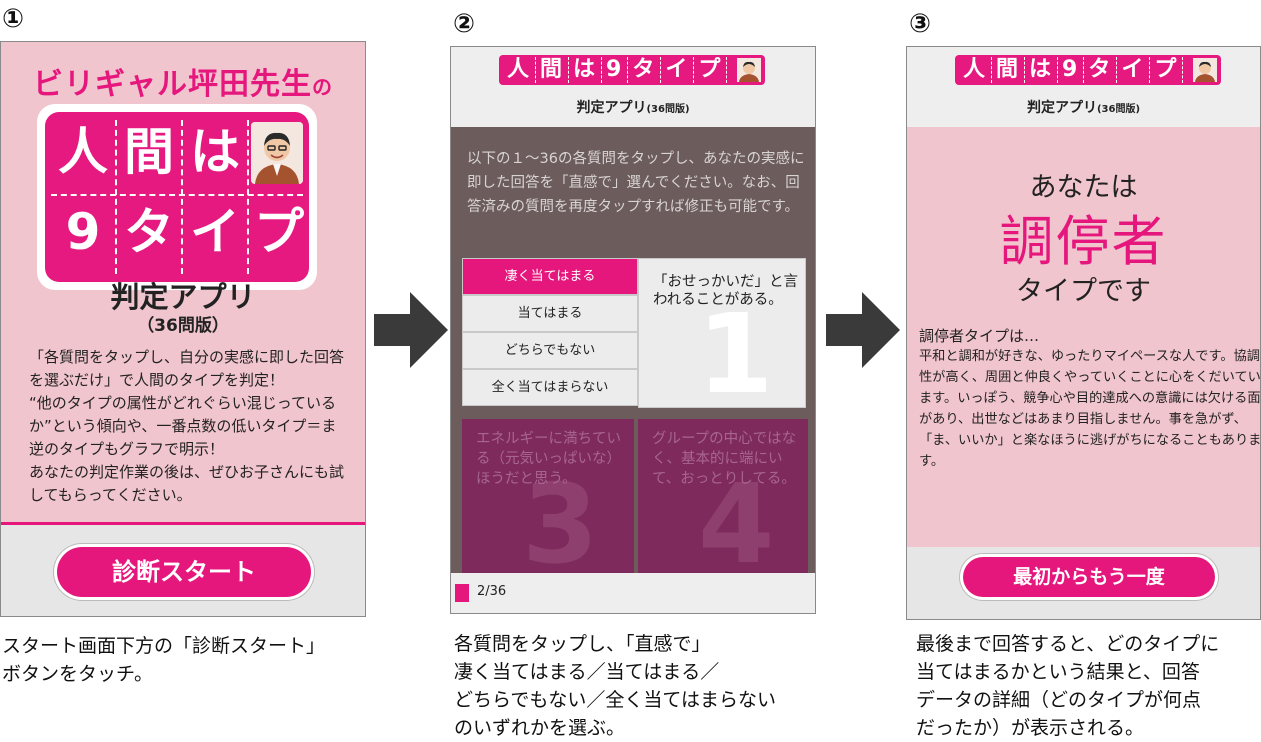 Image resolution: width=1261 pixels, height=742 pixels. What do you see at coordinates (13, 19) in the screenshot?
I see `step-number-1: ①` at bounding box center [13, 19].